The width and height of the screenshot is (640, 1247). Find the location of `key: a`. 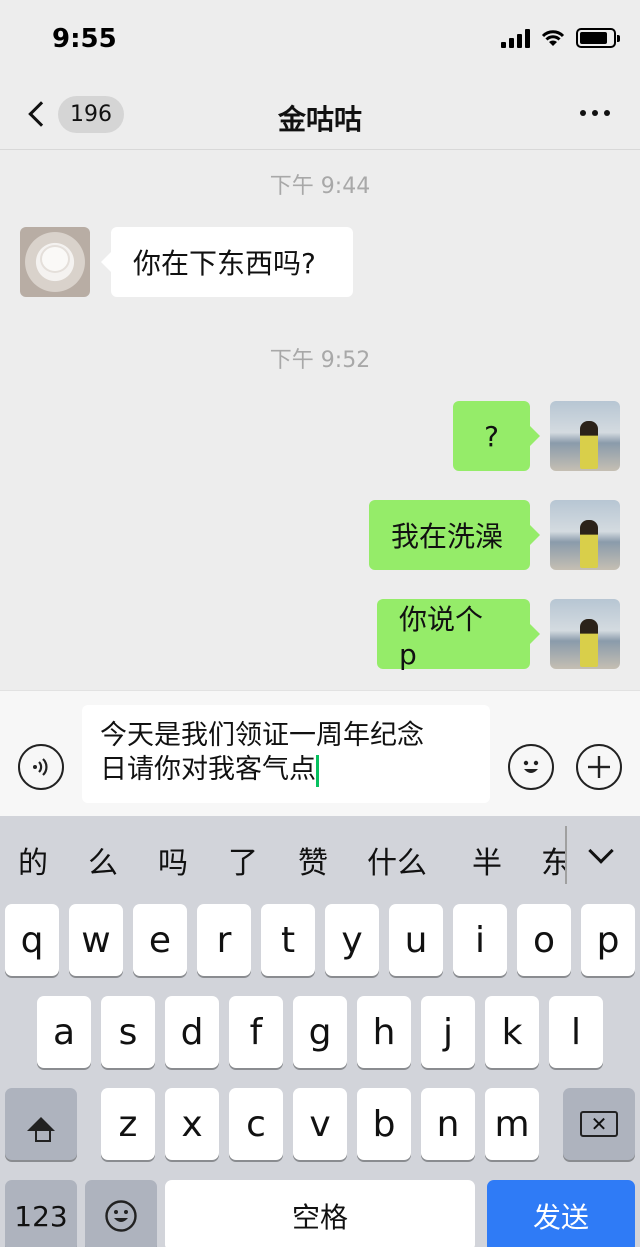

key: a is located at coordinates (64, 1032).